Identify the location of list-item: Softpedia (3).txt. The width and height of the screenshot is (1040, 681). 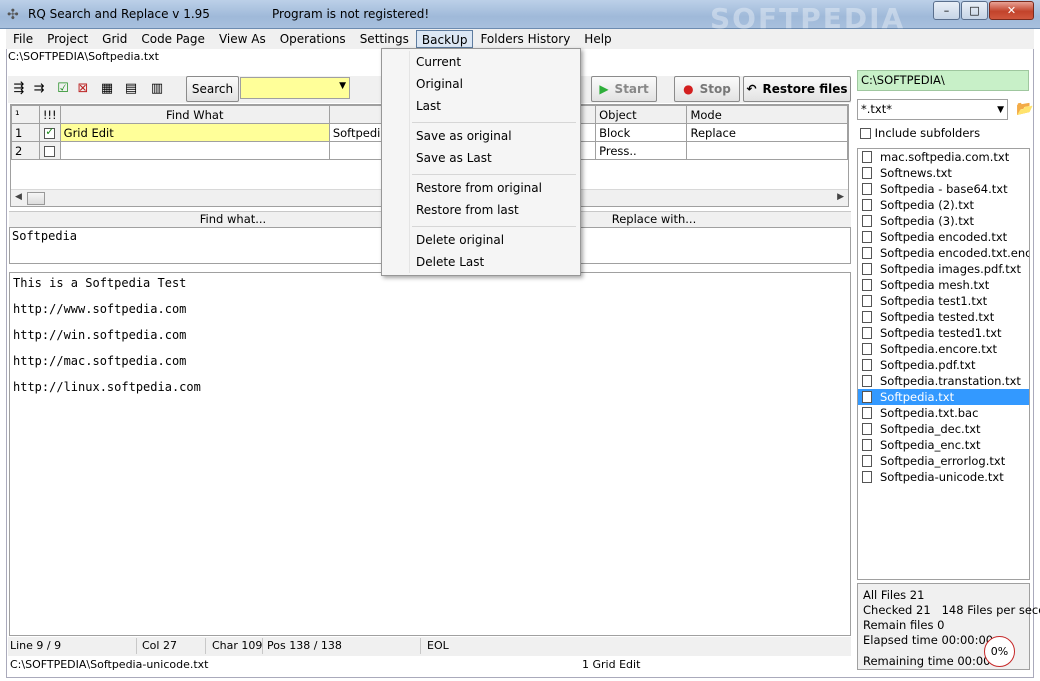
(943, 221).